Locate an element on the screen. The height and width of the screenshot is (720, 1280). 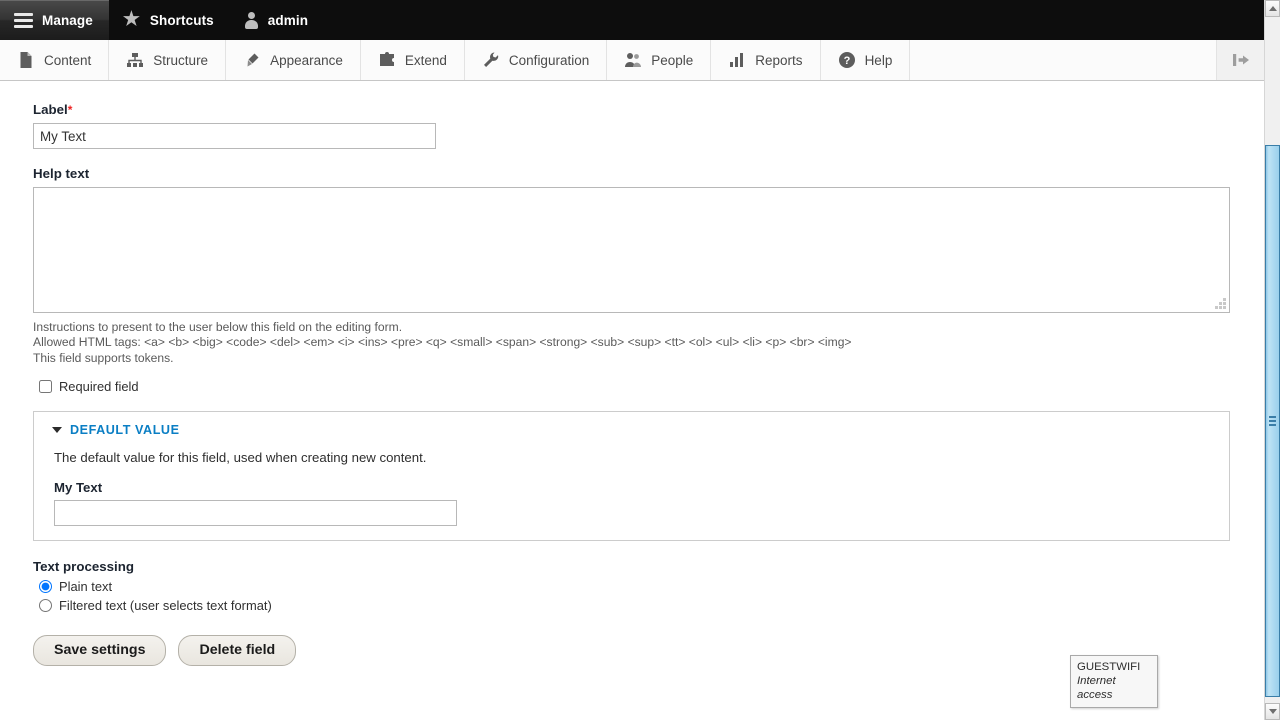
star-icon: ★ is located at coordinates (131, 19).